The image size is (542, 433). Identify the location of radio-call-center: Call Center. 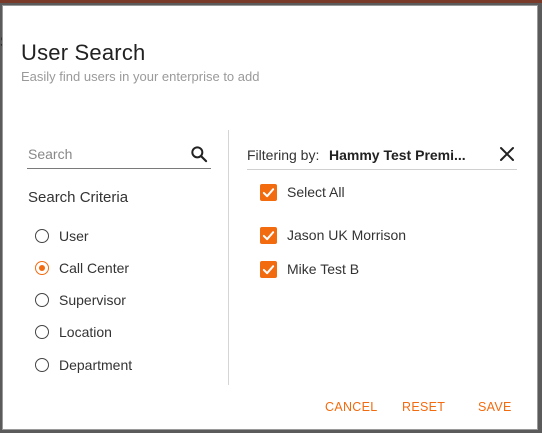
(82, 268).